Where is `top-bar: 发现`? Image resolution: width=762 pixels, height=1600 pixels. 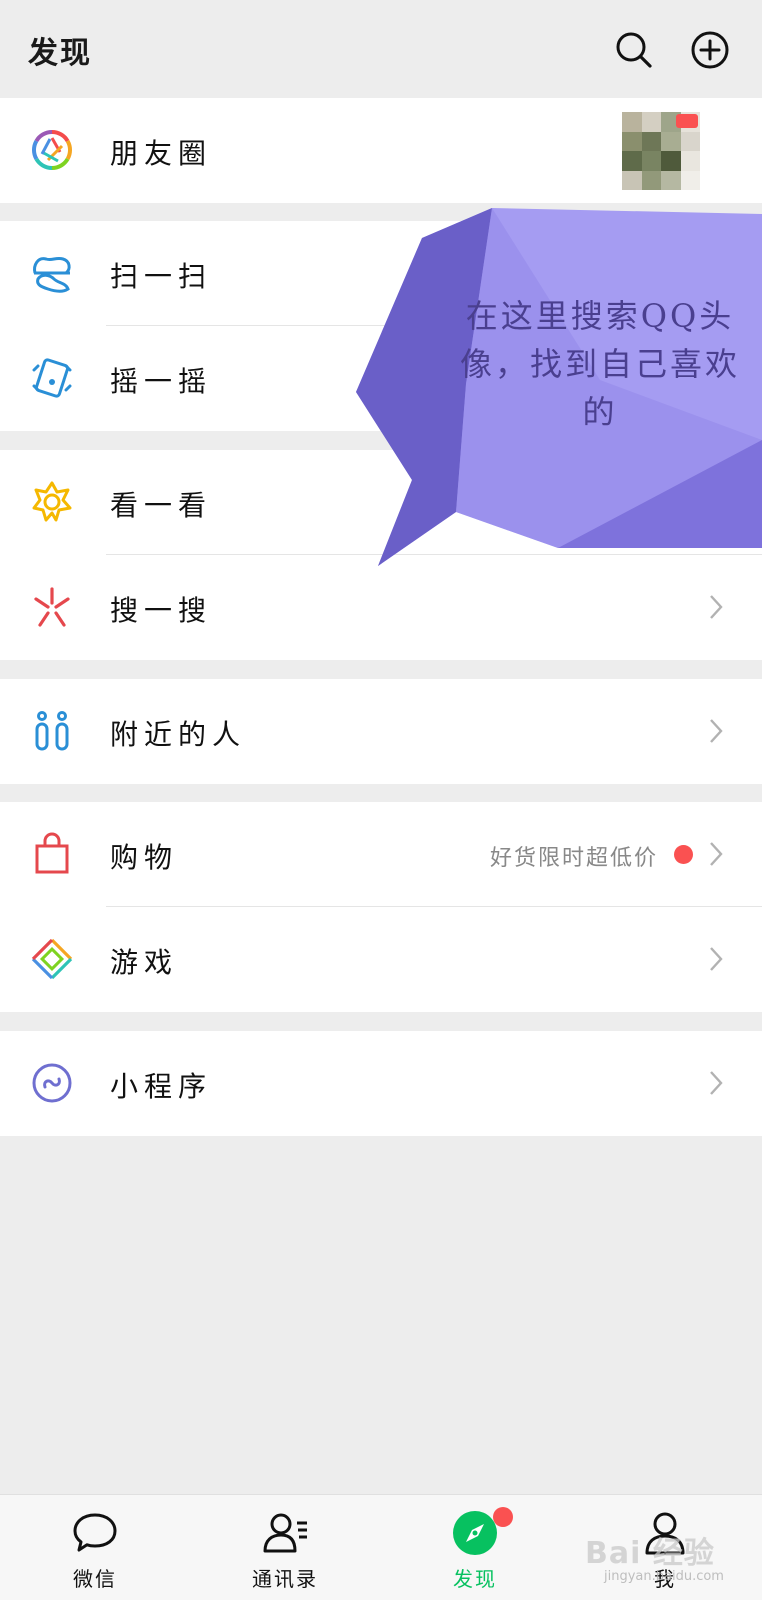
top-bar: 发现 is located at coordinates (381, 49).